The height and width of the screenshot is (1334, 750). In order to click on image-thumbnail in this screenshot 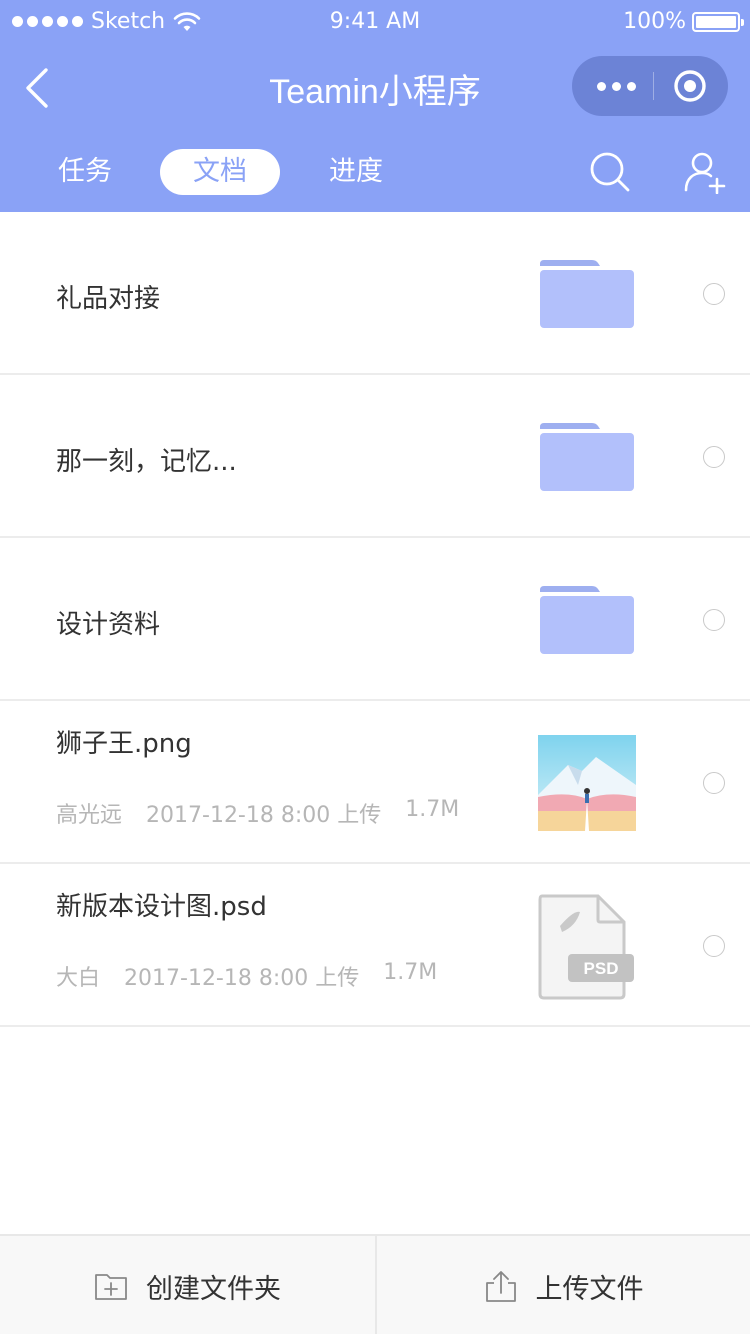, I will do `click(587, 783)`.